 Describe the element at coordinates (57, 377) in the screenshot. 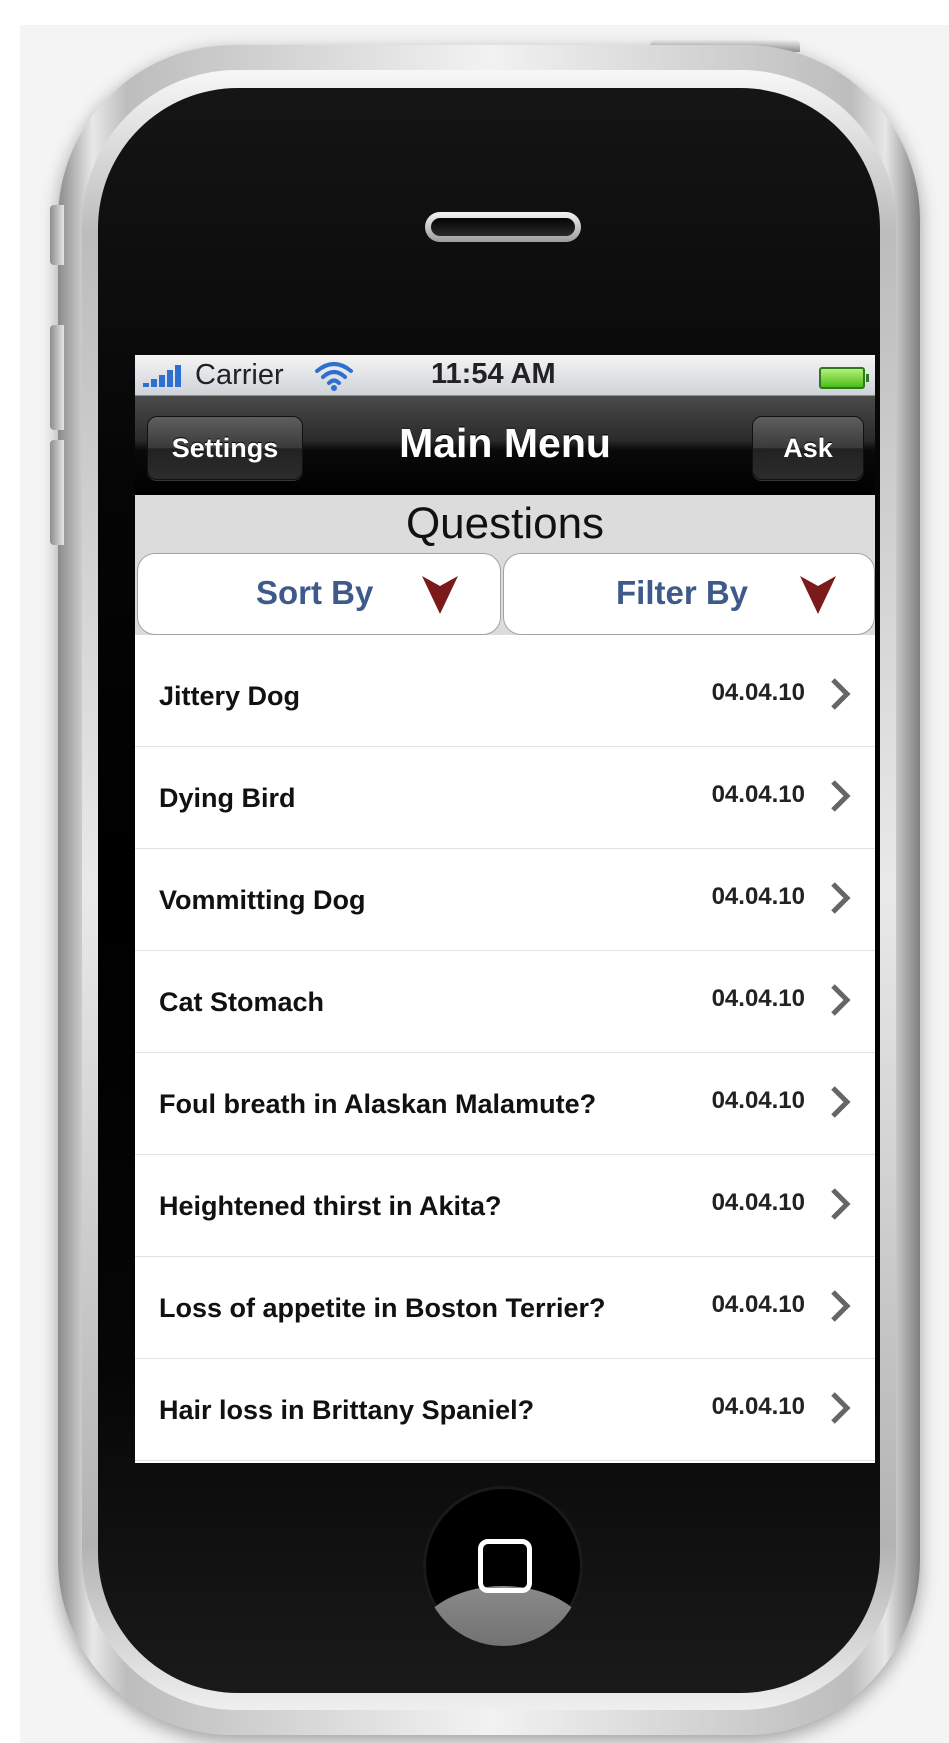

I see `volume-up-button` at that location.